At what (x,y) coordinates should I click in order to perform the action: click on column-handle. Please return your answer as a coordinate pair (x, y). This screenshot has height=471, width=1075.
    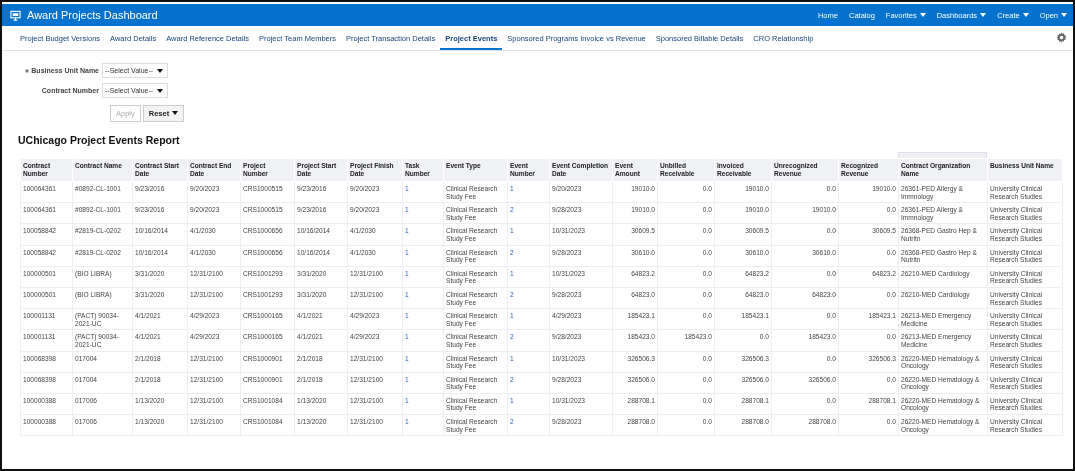
    Looking at the image, I should click on (942, 155).